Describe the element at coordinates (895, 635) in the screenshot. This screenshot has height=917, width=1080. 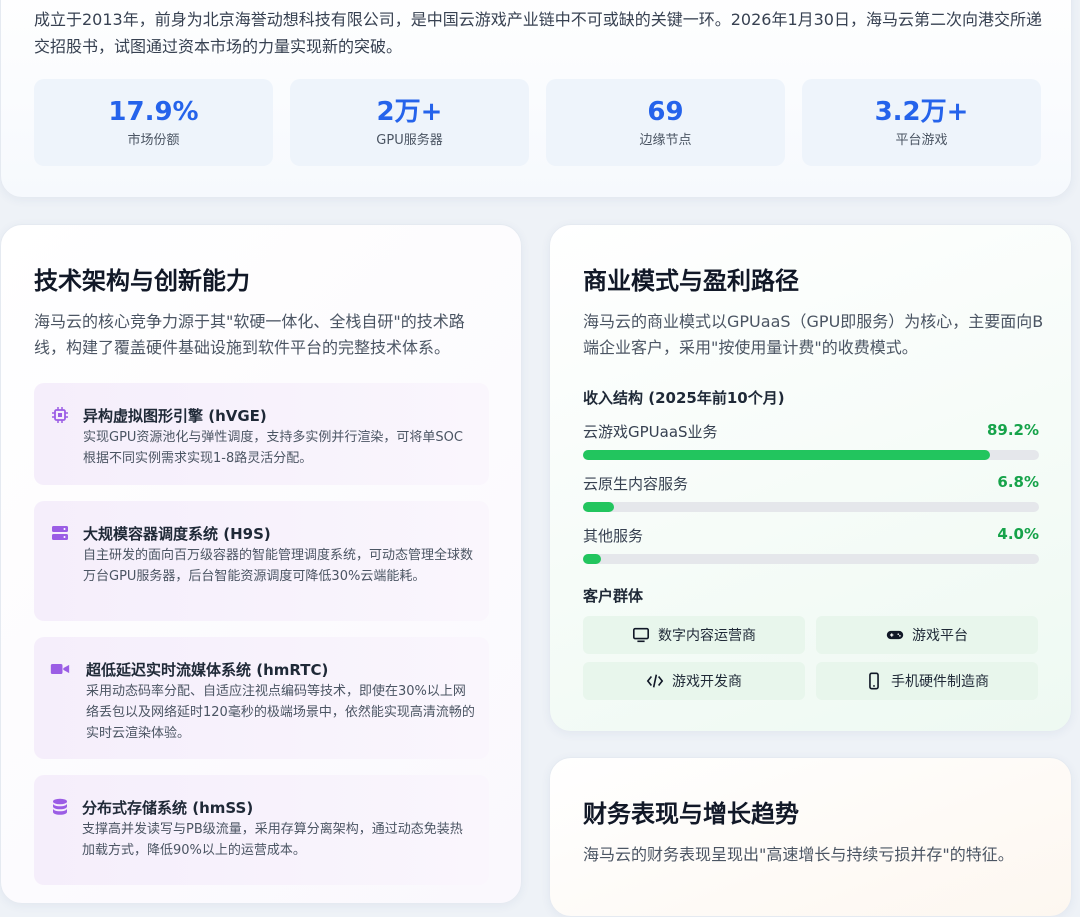
I see `gamepad-icon` at that location.